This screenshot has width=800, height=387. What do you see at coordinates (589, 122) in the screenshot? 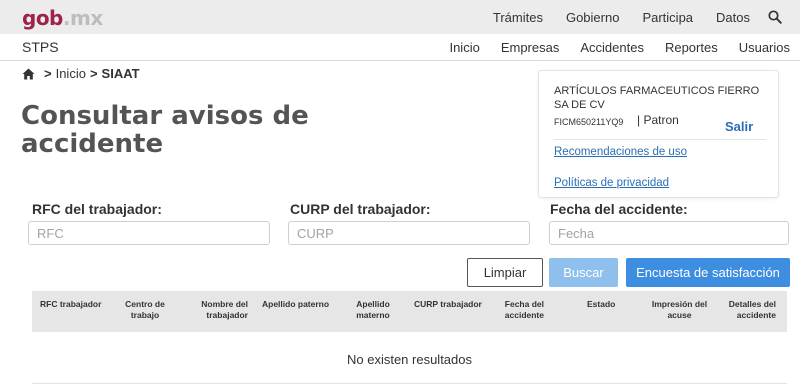
I see `user-rfc: FICM650211YQ9` at bounding box center [589, 122].